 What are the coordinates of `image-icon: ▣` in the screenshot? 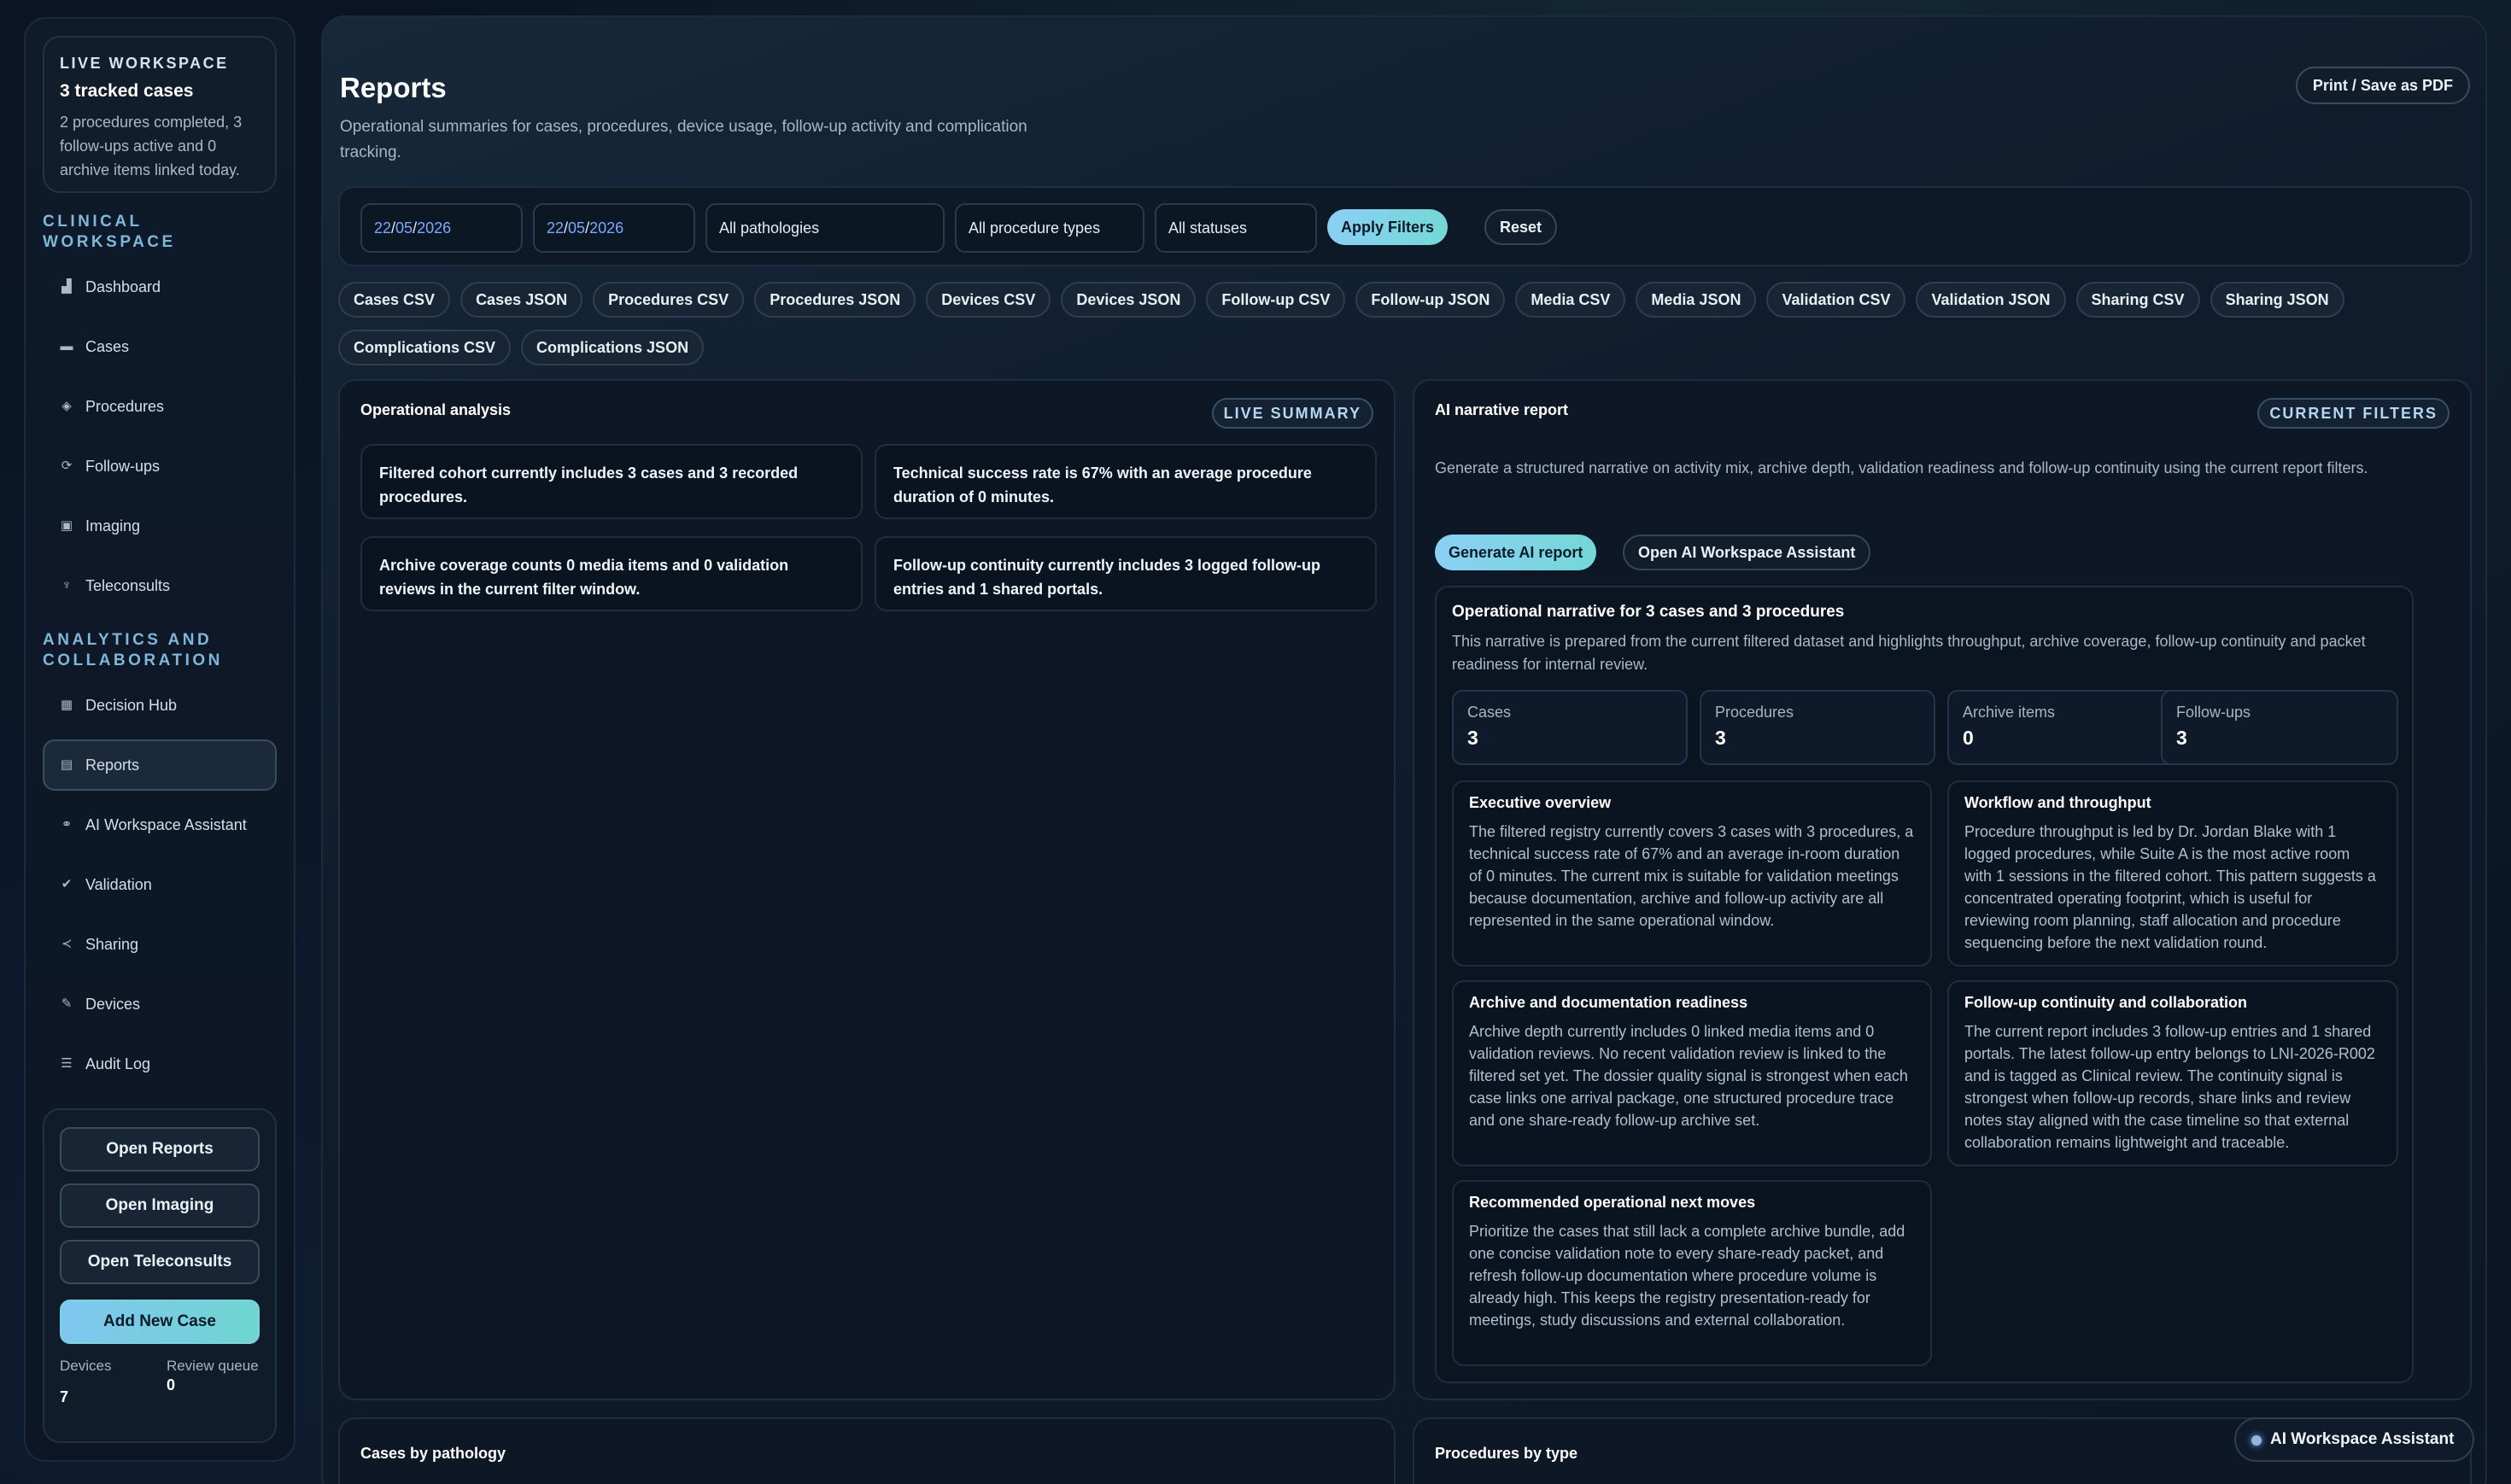 It's located at (66, 525).